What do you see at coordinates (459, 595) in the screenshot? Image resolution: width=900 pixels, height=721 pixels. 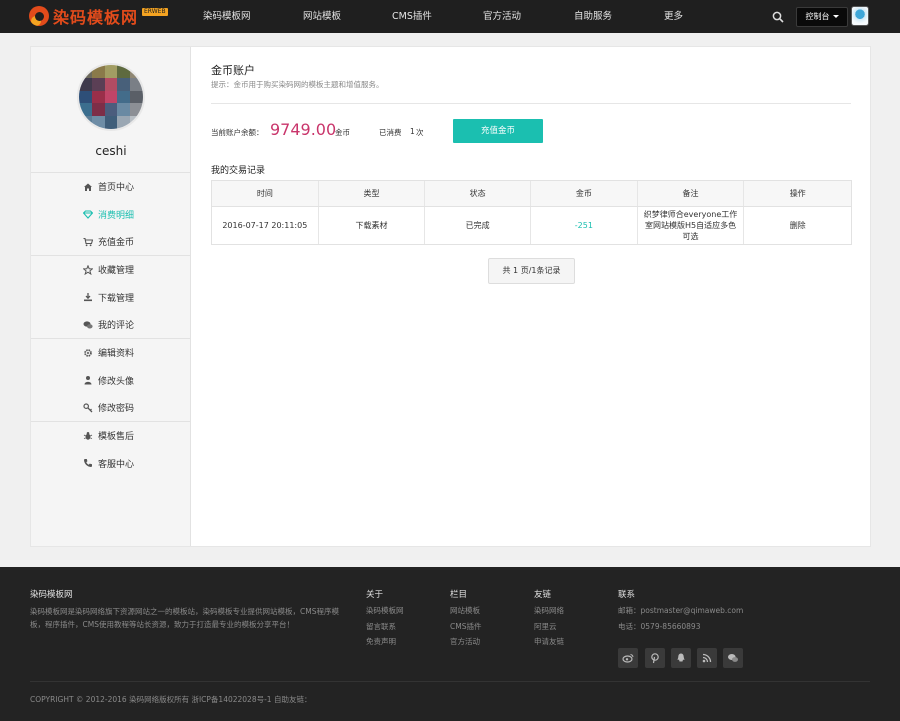 I see `footer-col-title: 栏目` at bounding box center [459, 595].